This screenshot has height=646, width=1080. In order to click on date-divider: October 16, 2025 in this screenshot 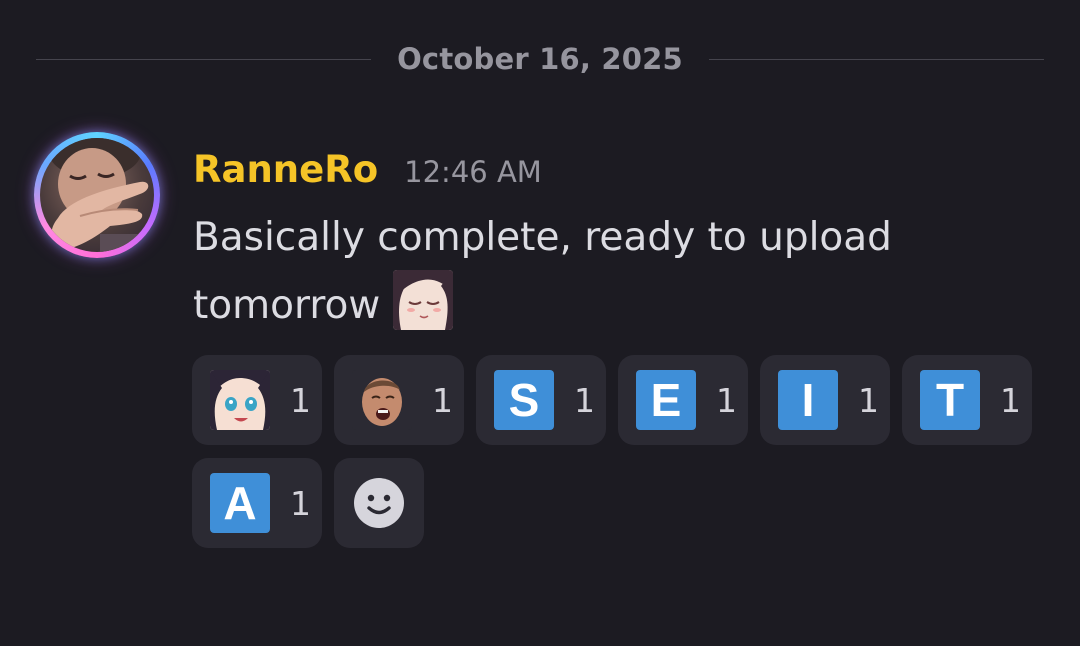, I will do `click(540, 59)`.